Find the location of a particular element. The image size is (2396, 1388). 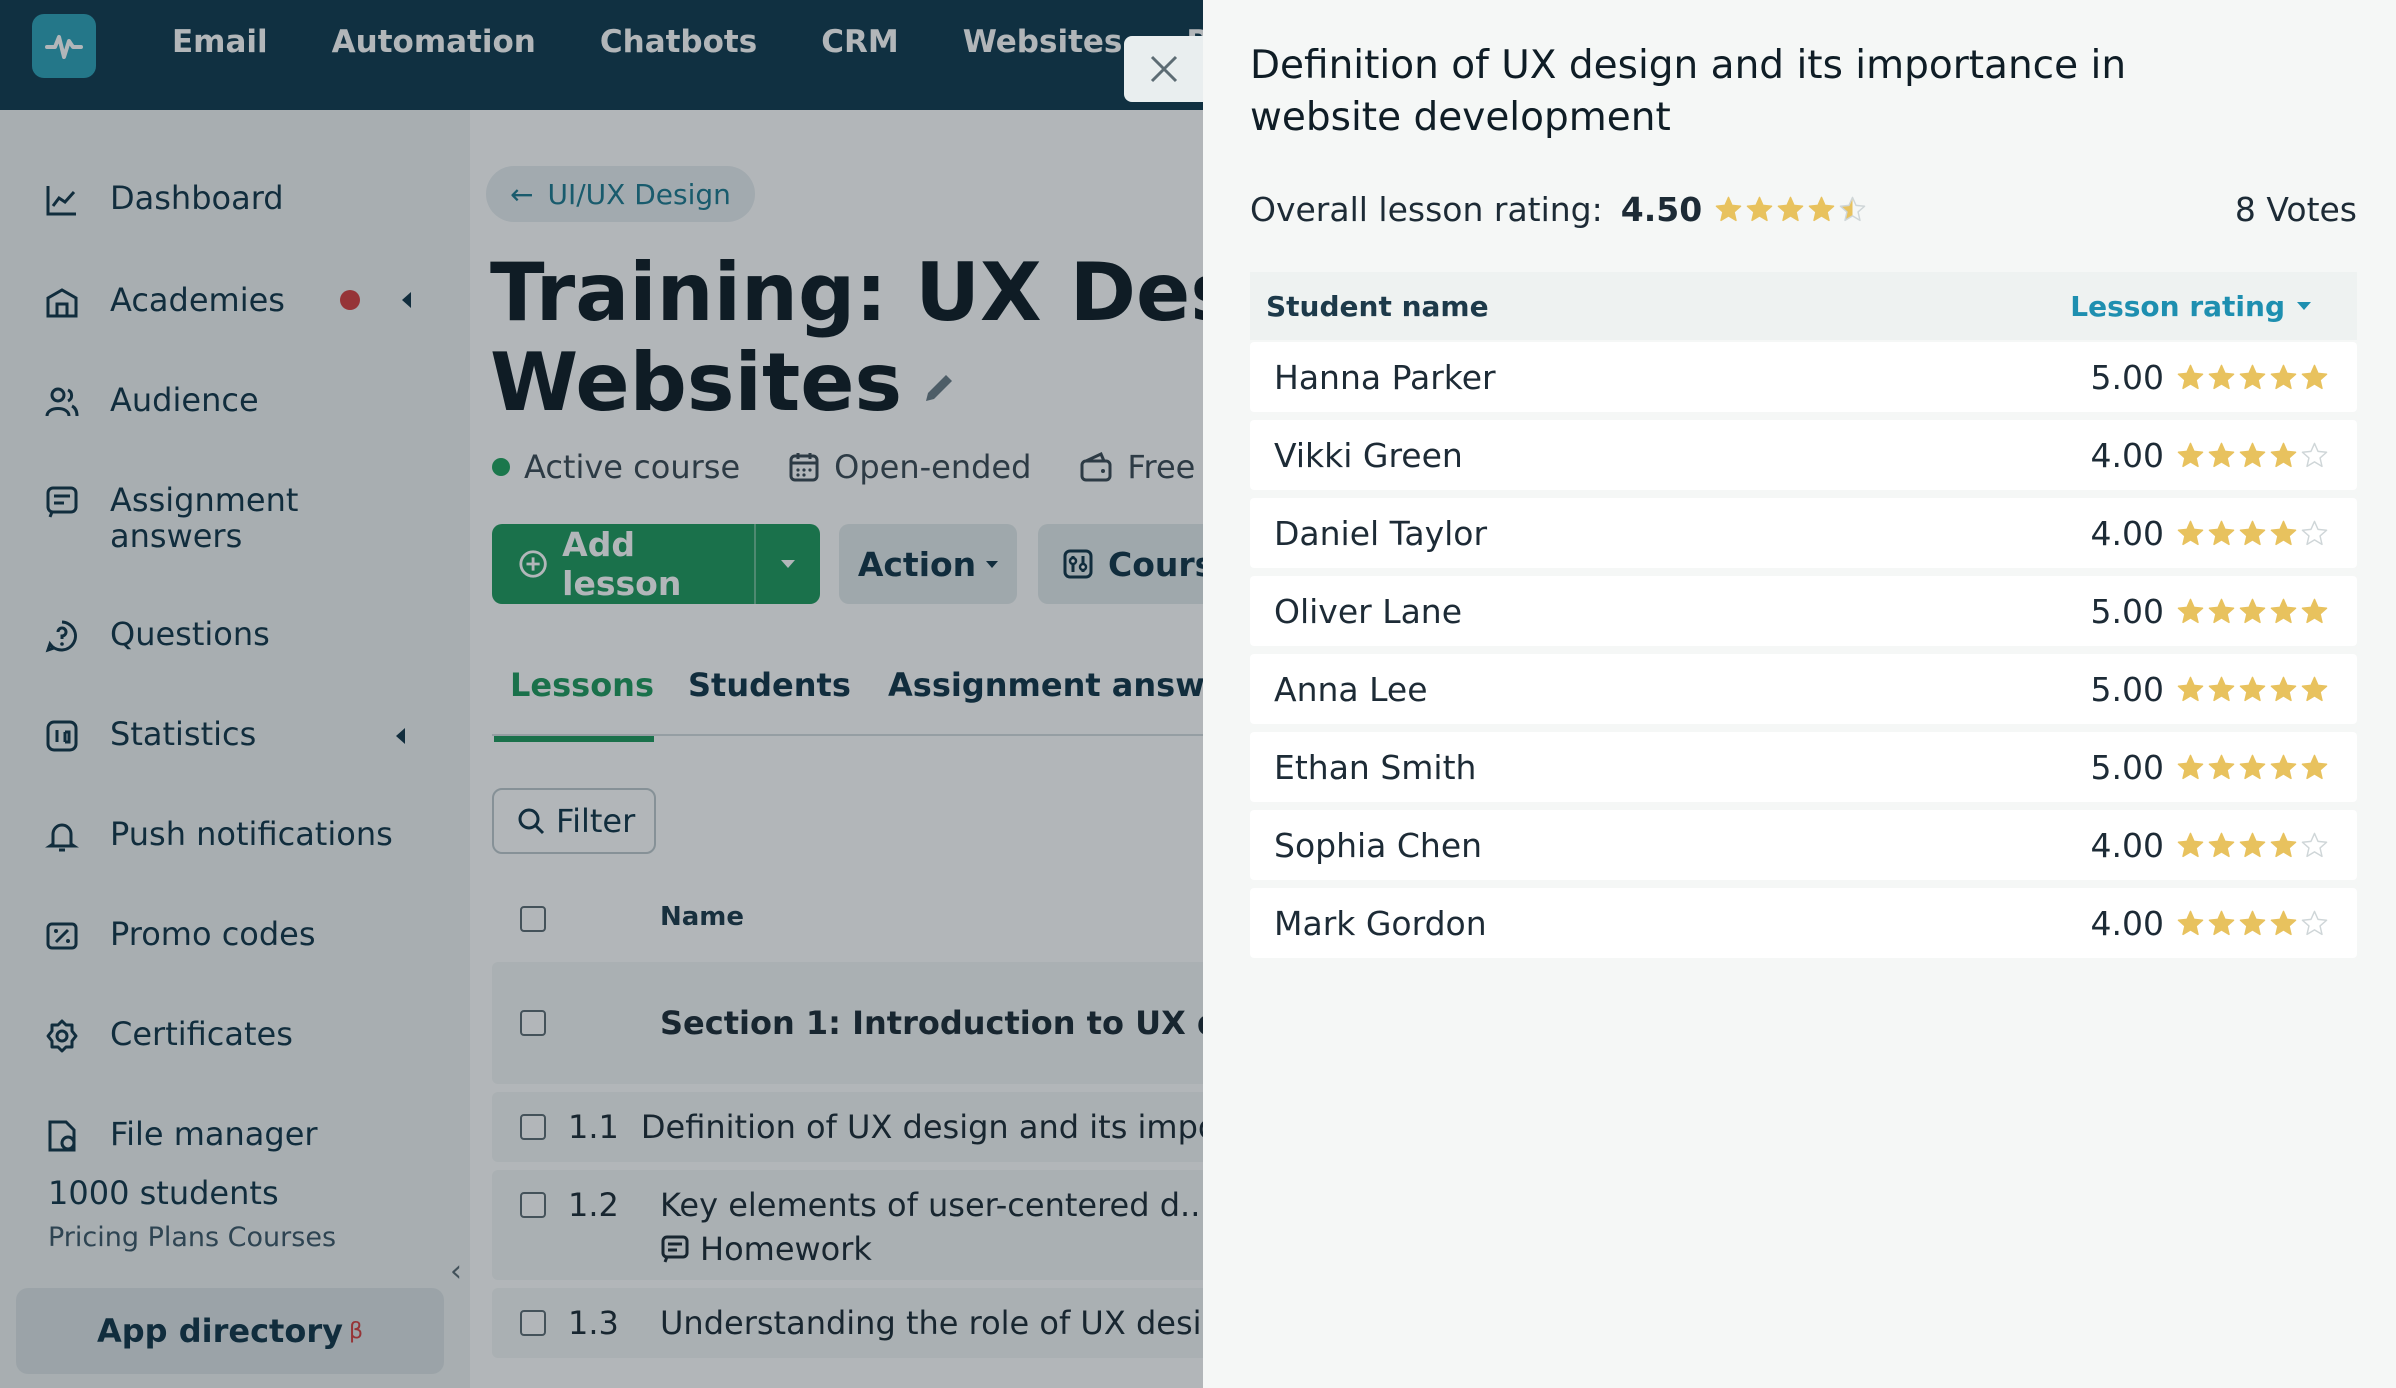

ratings-list-header: Student name Lesson rating is located at coordinates (1803, 306).